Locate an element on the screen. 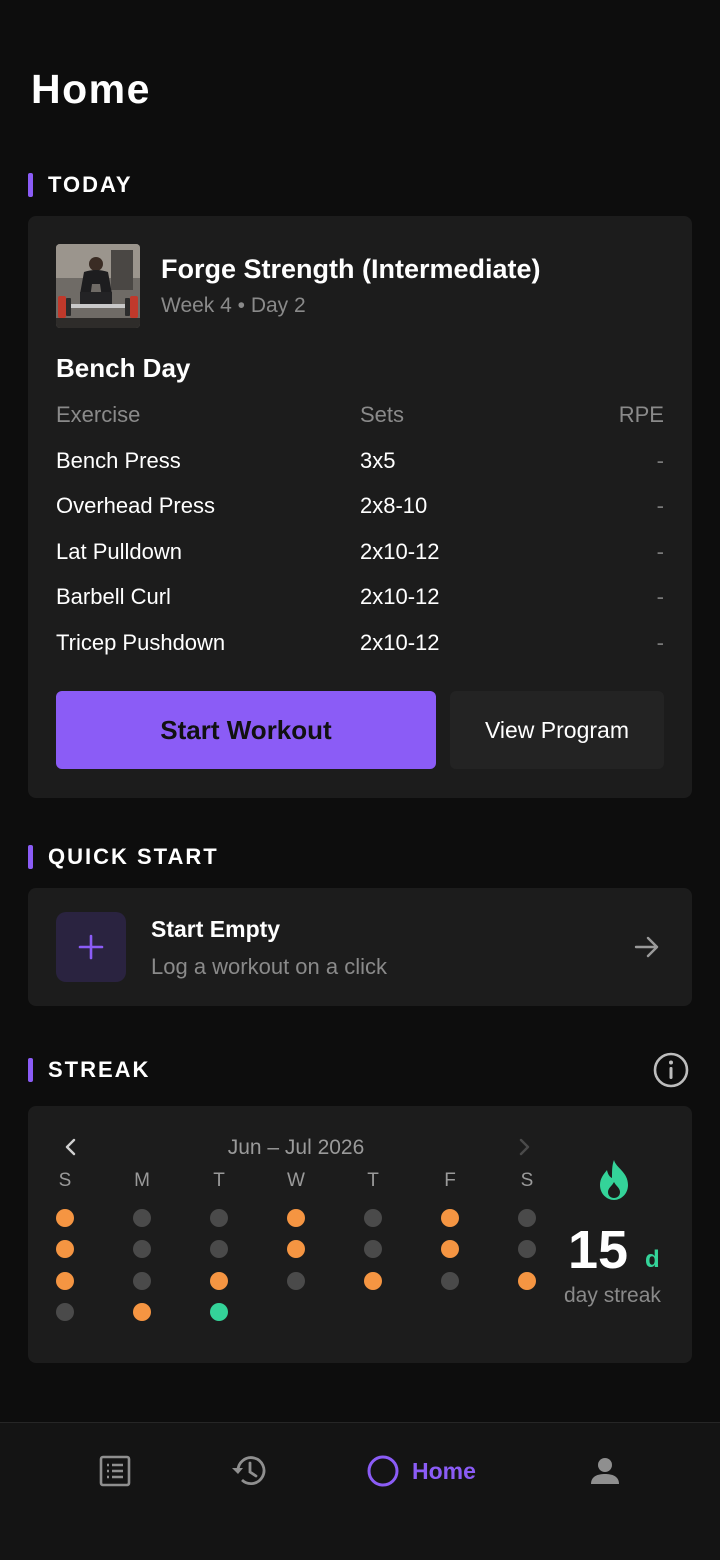  nav-item-home: Home is located at coordinates (421, 1471).